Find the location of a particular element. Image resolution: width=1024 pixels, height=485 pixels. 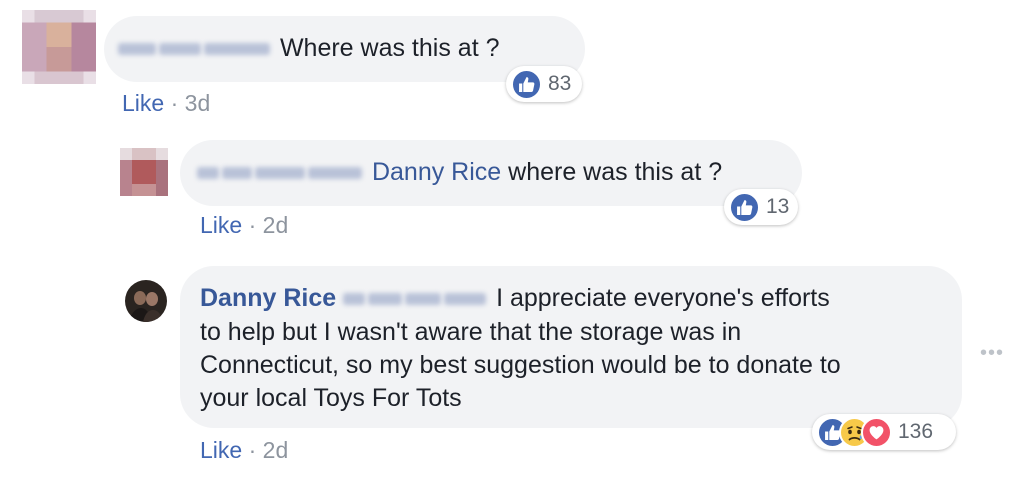

reaction-summary: 13 is located at coordinates (761, 207).